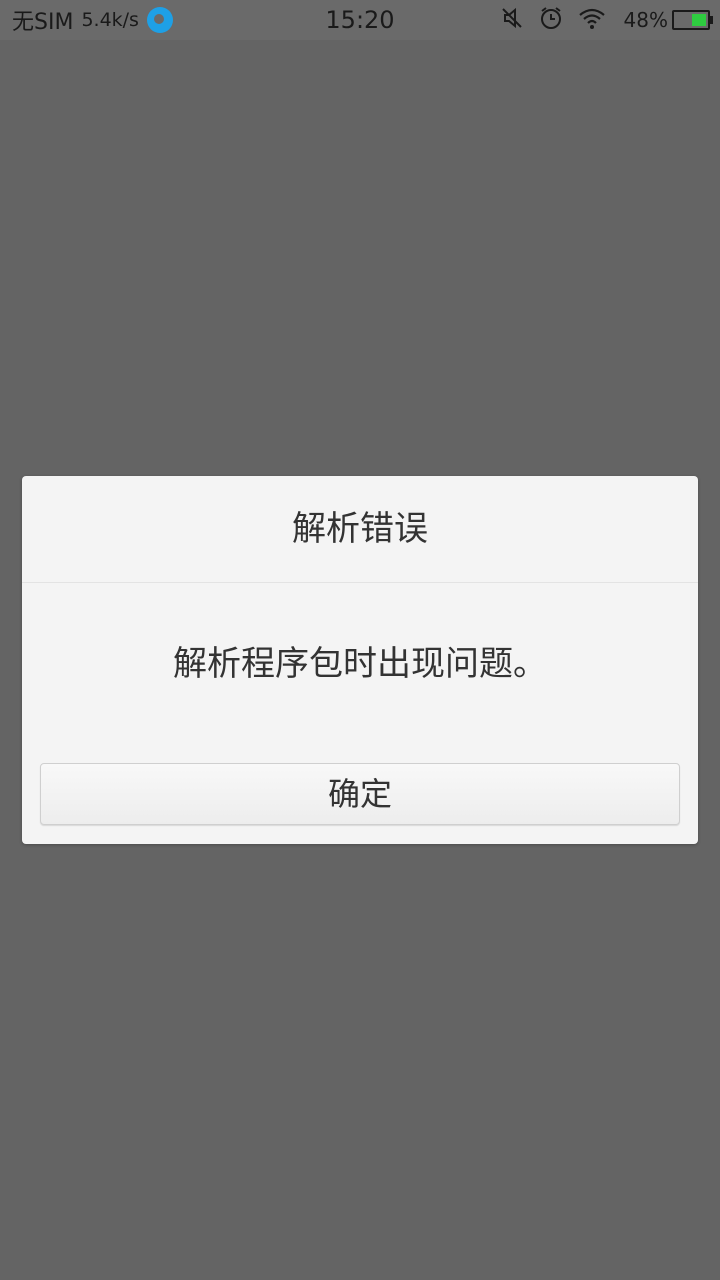 This screenshot has height=1280, width=720. I want to click on status-right: 48%, so click(599, 20).